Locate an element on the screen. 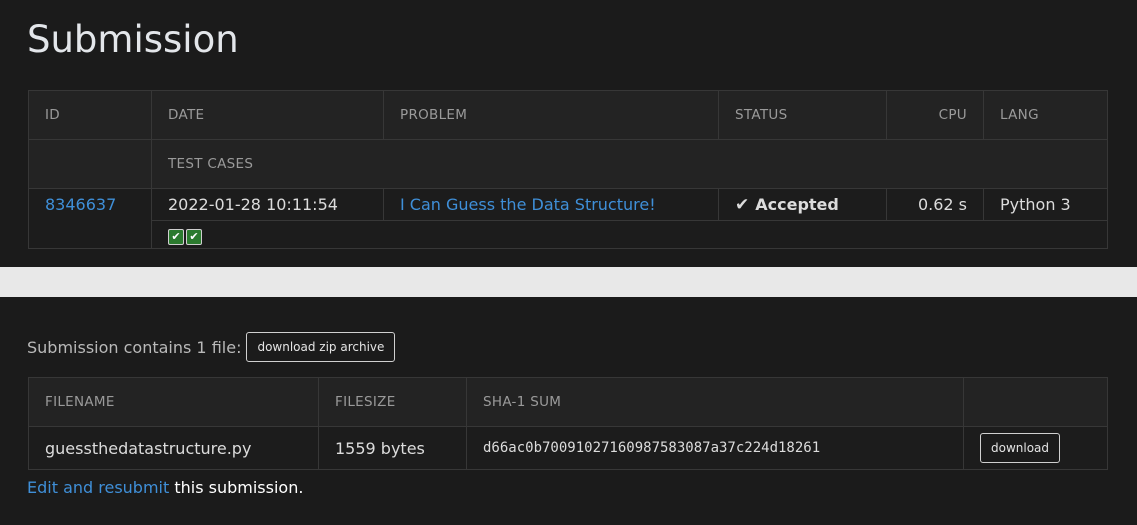 The image size is (1137, 525). submission-id-link: 8346637 is located at coordinates (80, 204).